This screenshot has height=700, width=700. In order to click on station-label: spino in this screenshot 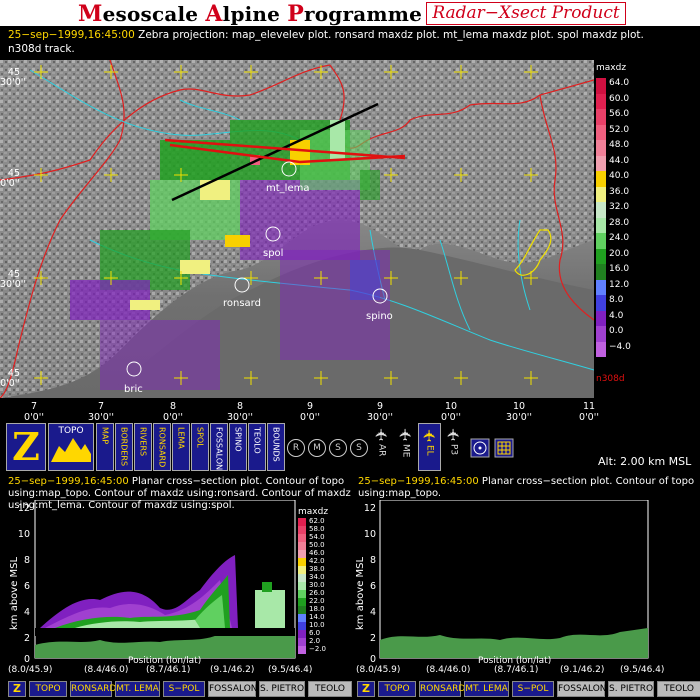, I will do `click(379, 316)`.